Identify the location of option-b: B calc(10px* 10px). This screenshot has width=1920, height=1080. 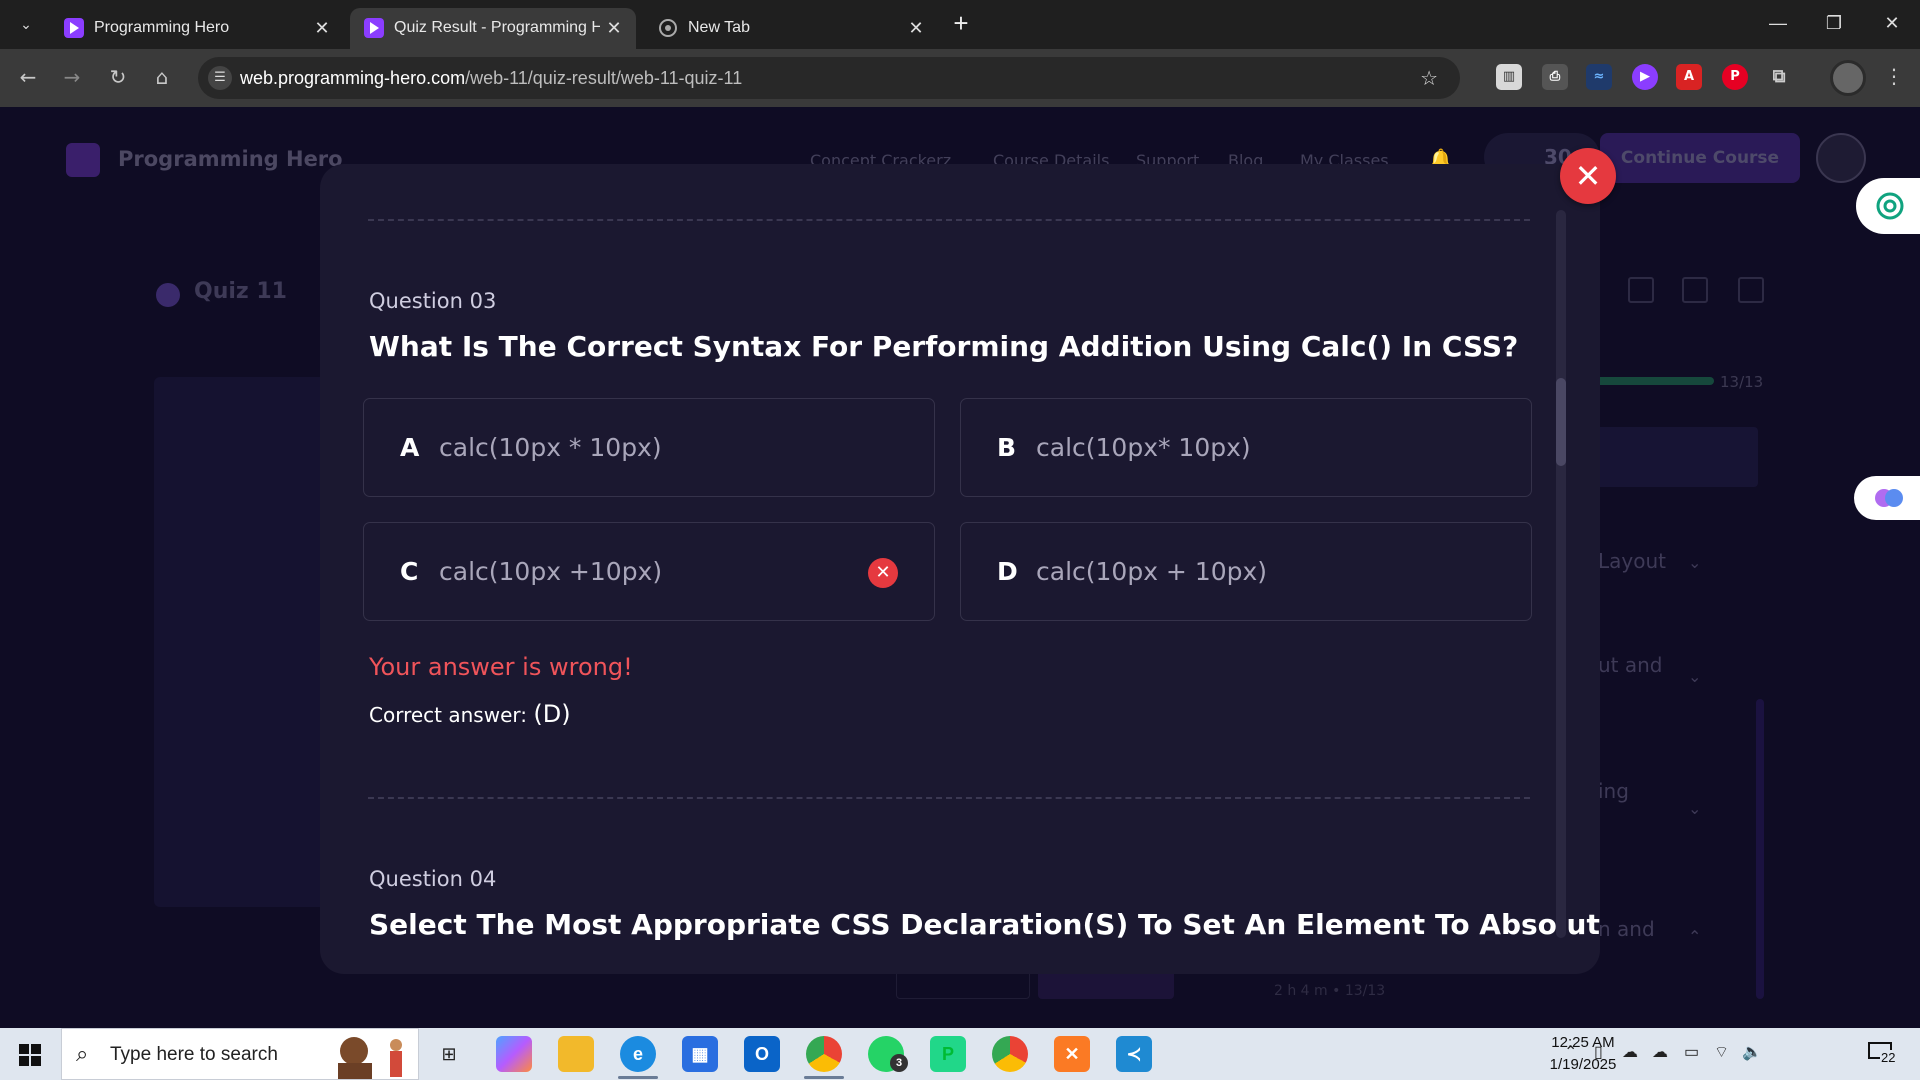
(1246, 447).